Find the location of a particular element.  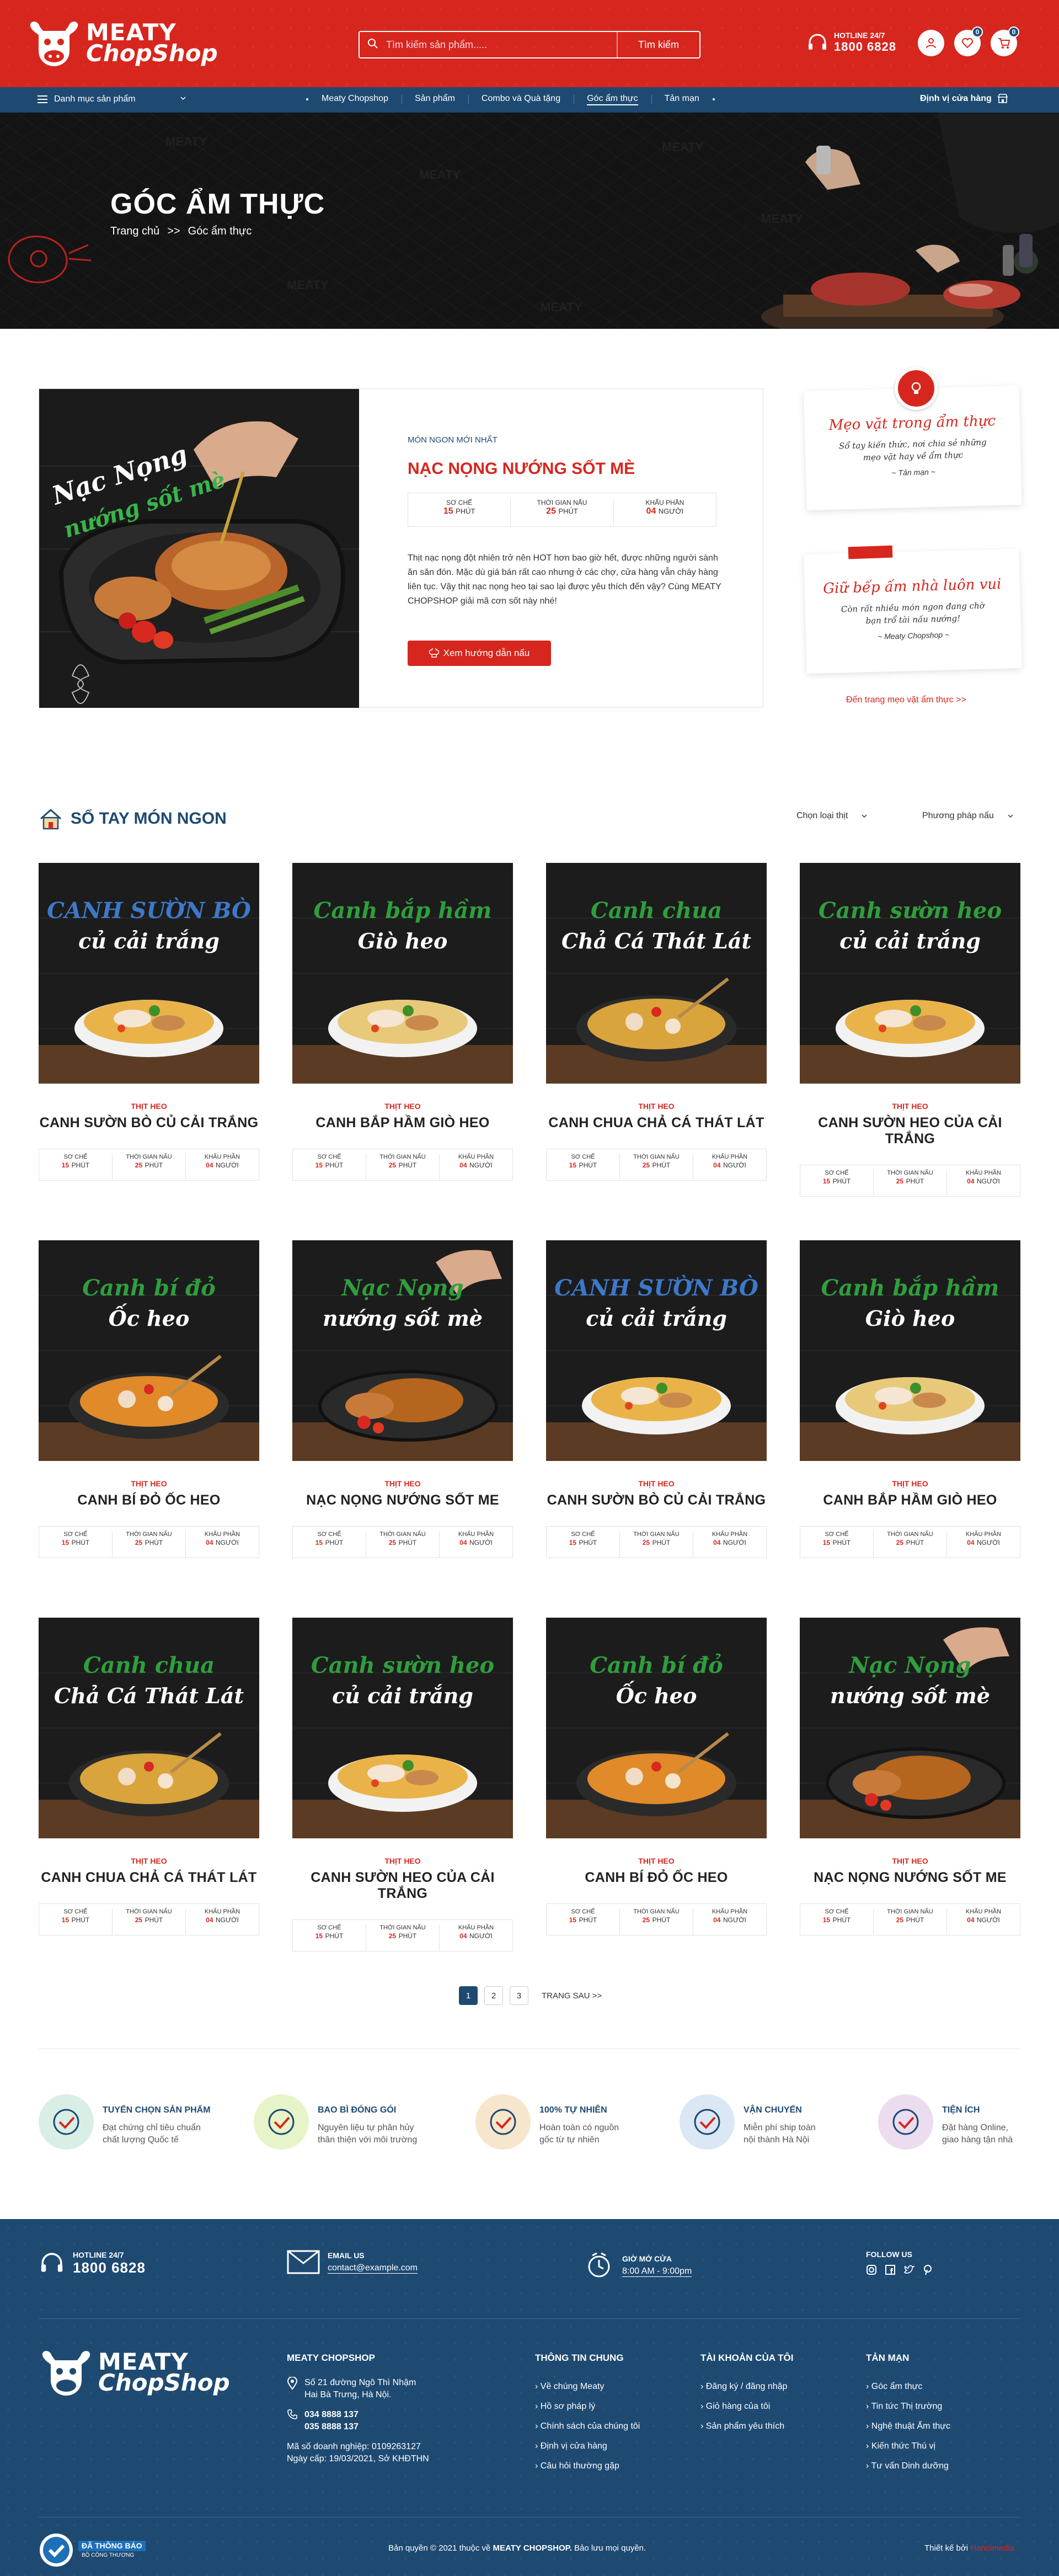

footer-link: Về chúng Meaty is located at coordinates (587, 2387).